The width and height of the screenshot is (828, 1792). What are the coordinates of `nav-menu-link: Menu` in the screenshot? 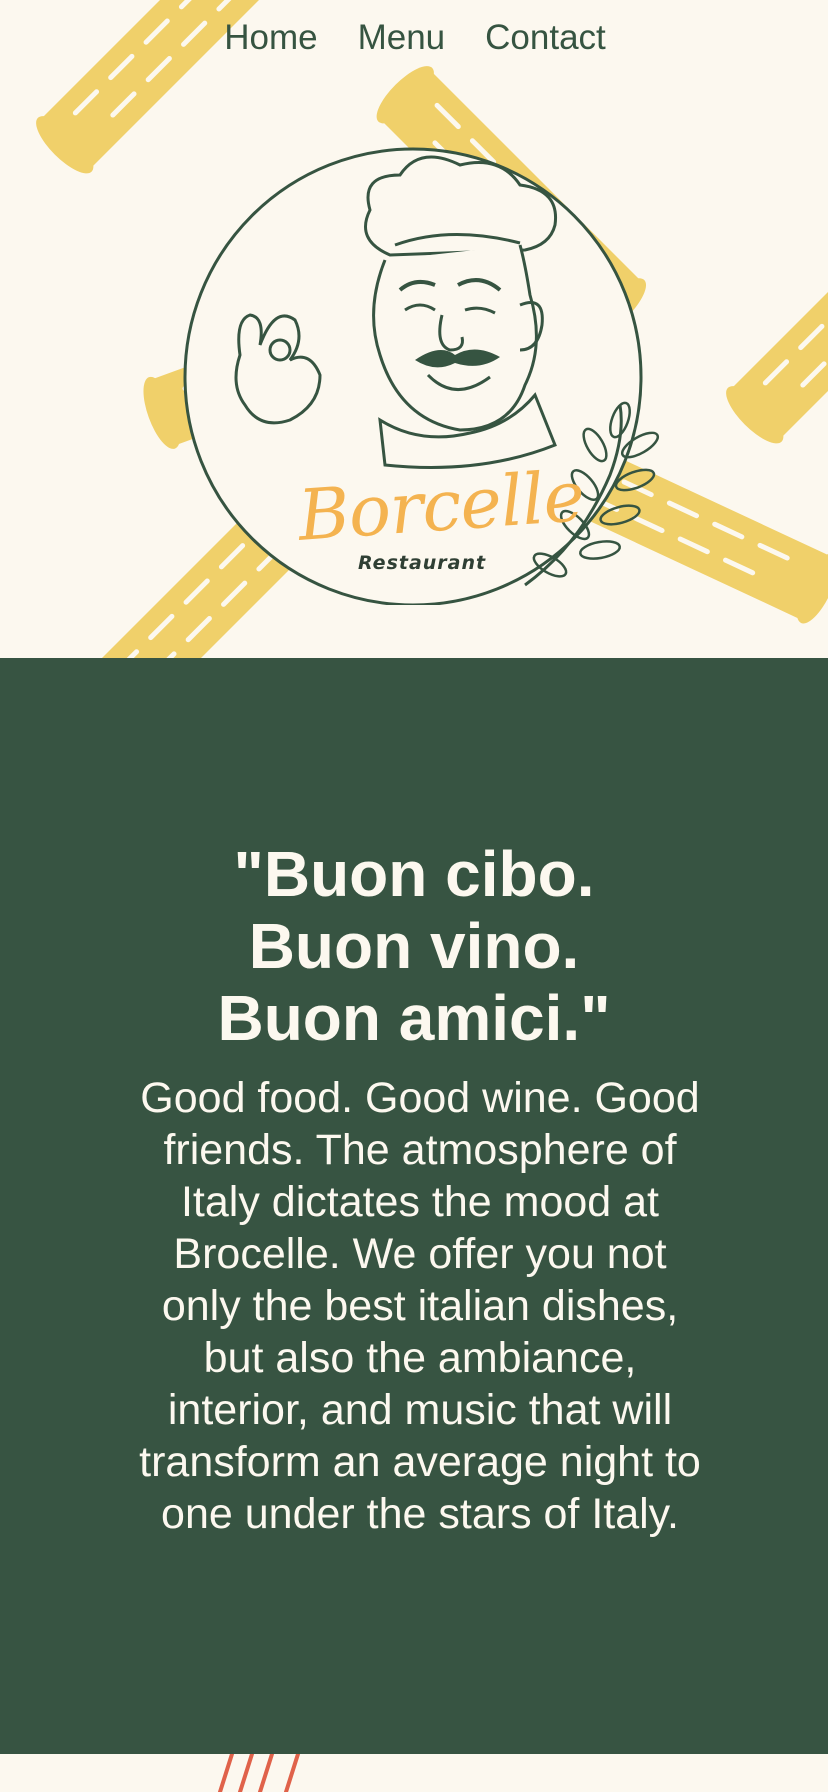 It's located at (402, 38).